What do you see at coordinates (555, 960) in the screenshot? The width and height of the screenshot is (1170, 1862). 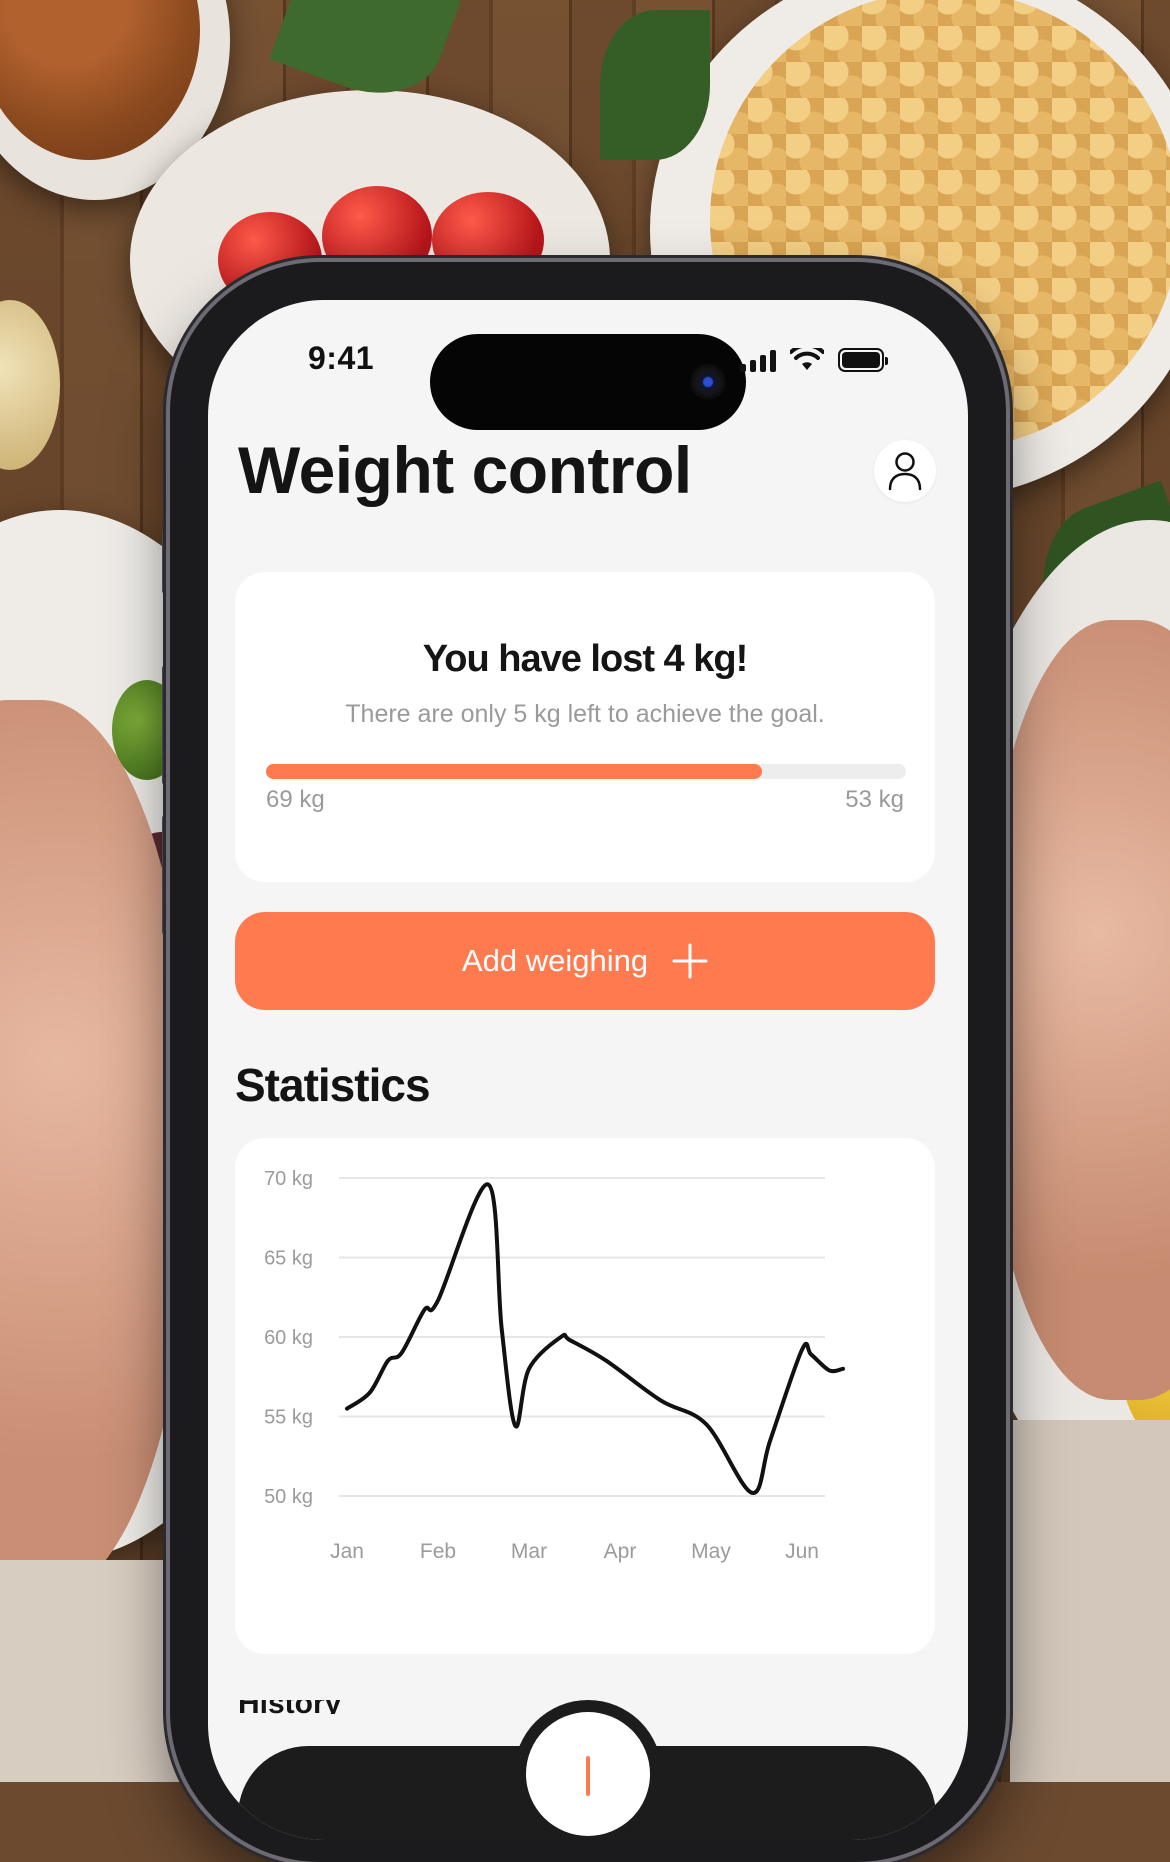 I see `add-weighing-label: Add weighing` at bounding box center [555, 960].